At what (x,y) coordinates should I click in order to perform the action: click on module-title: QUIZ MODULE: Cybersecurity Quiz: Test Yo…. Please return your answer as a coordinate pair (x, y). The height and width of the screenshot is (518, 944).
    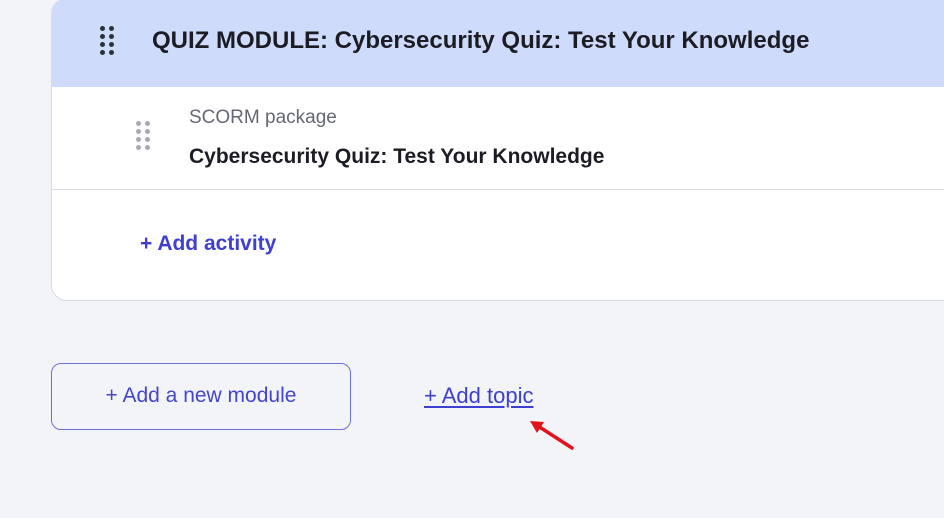
    Looking at the image, I should click on (481, 40).